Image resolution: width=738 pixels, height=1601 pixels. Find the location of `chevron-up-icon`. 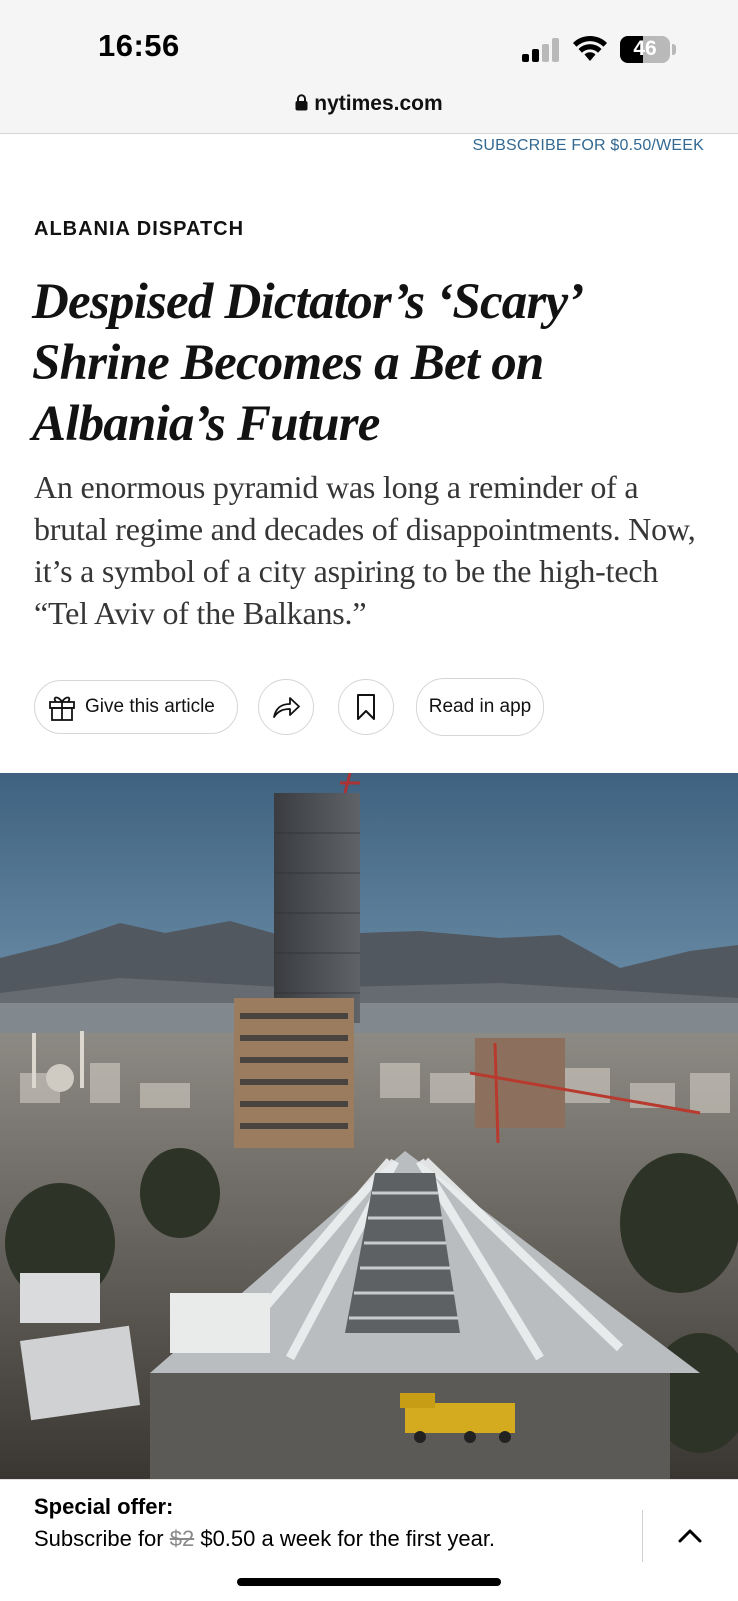

chevron-up-icon is located at coordinates (690, 1536).